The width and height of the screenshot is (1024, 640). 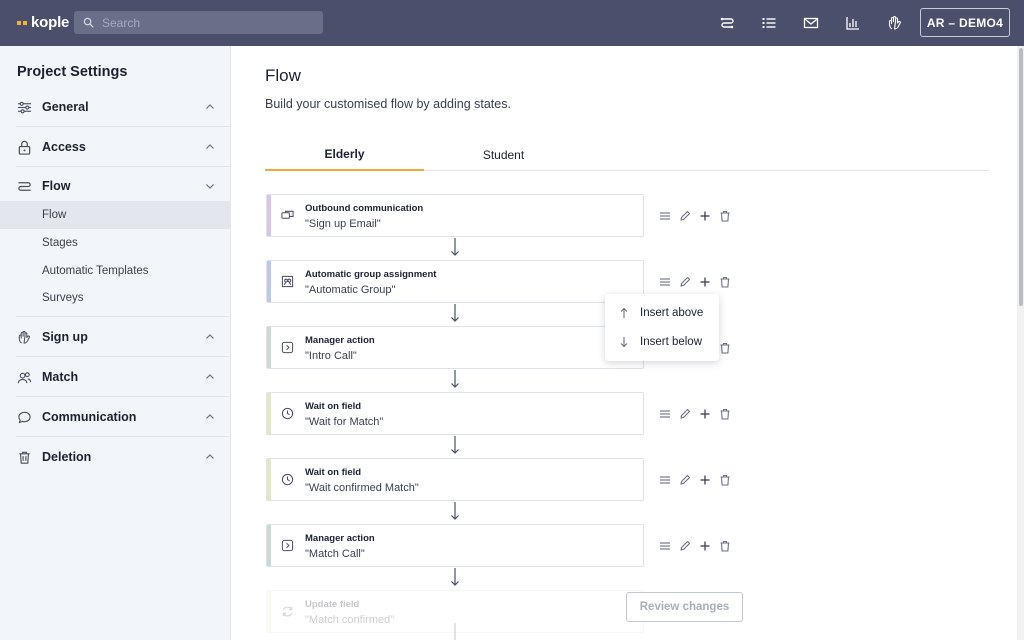 I want to click on tab-student: Student, so click(x=503, y=154).